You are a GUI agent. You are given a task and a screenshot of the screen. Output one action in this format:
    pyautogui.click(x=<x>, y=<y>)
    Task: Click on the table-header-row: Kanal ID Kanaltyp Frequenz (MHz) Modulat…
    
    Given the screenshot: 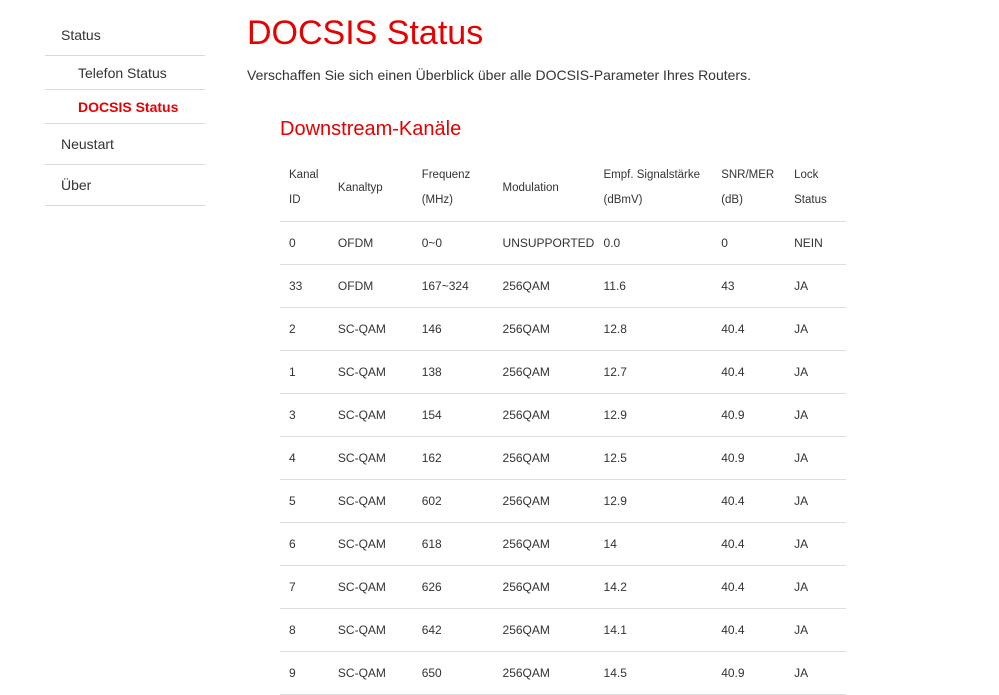 What is the action you would take?
    pyautogui.click(x=563, y=188)
    